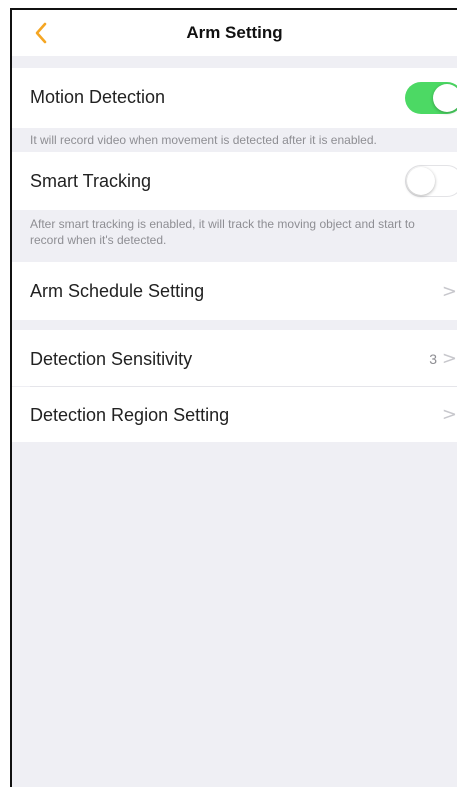 This screenshot has height=787, width=457. Describe the element at coordinates (91, 181) in the screenshot. I see `smart-tracking-label: Smart Tracking` at that location.